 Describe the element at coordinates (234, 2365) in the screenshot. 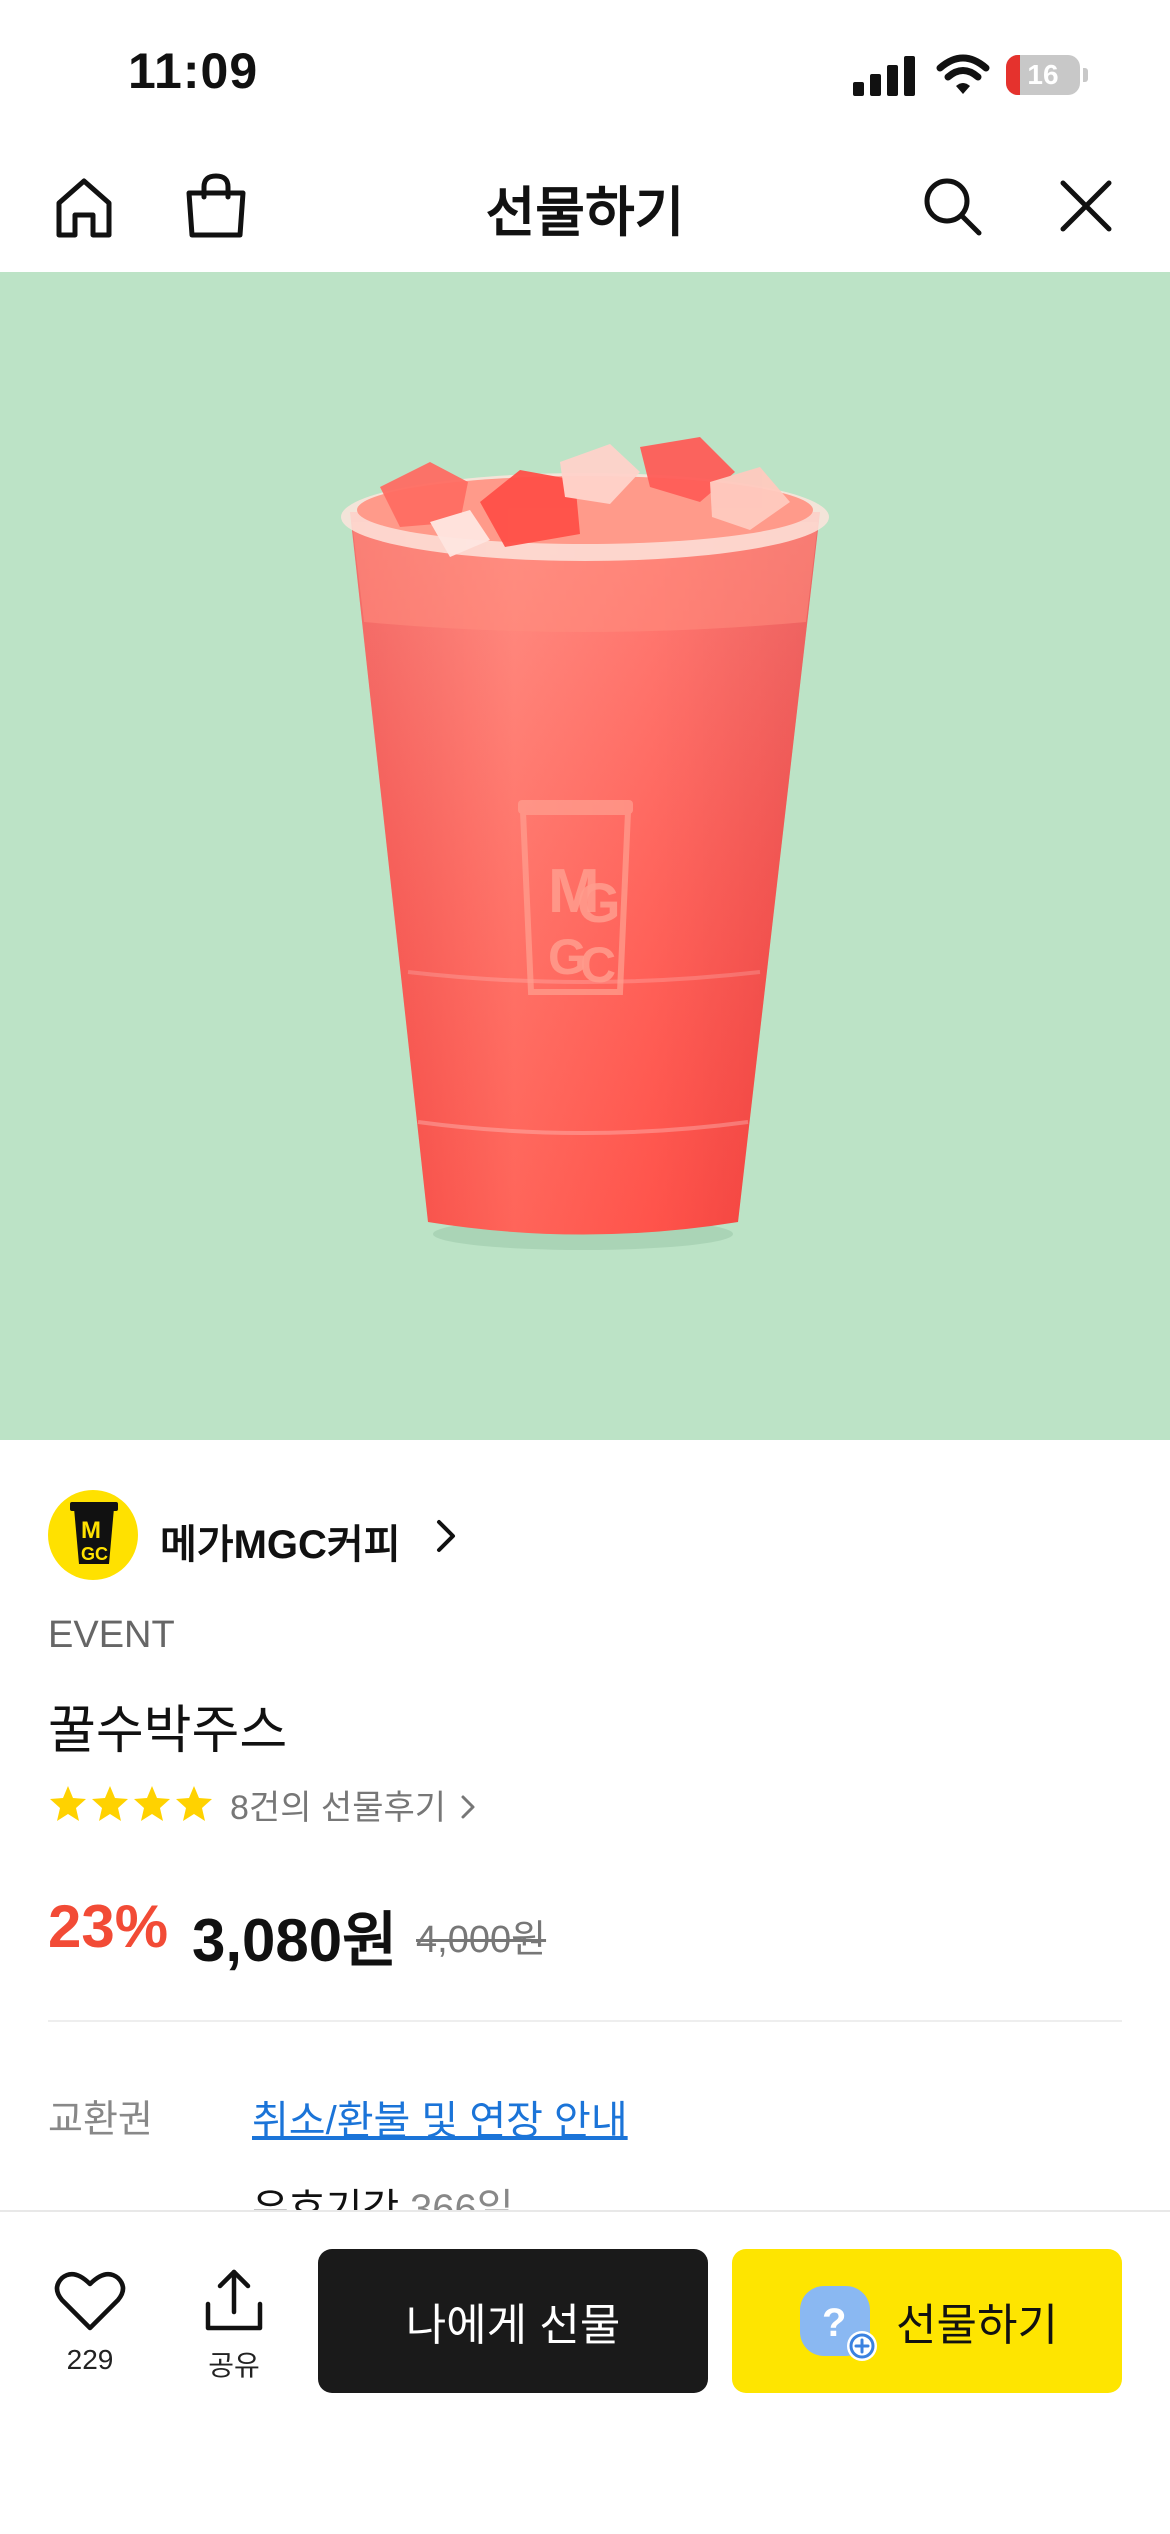

I see `share-label: 공유` at that location.